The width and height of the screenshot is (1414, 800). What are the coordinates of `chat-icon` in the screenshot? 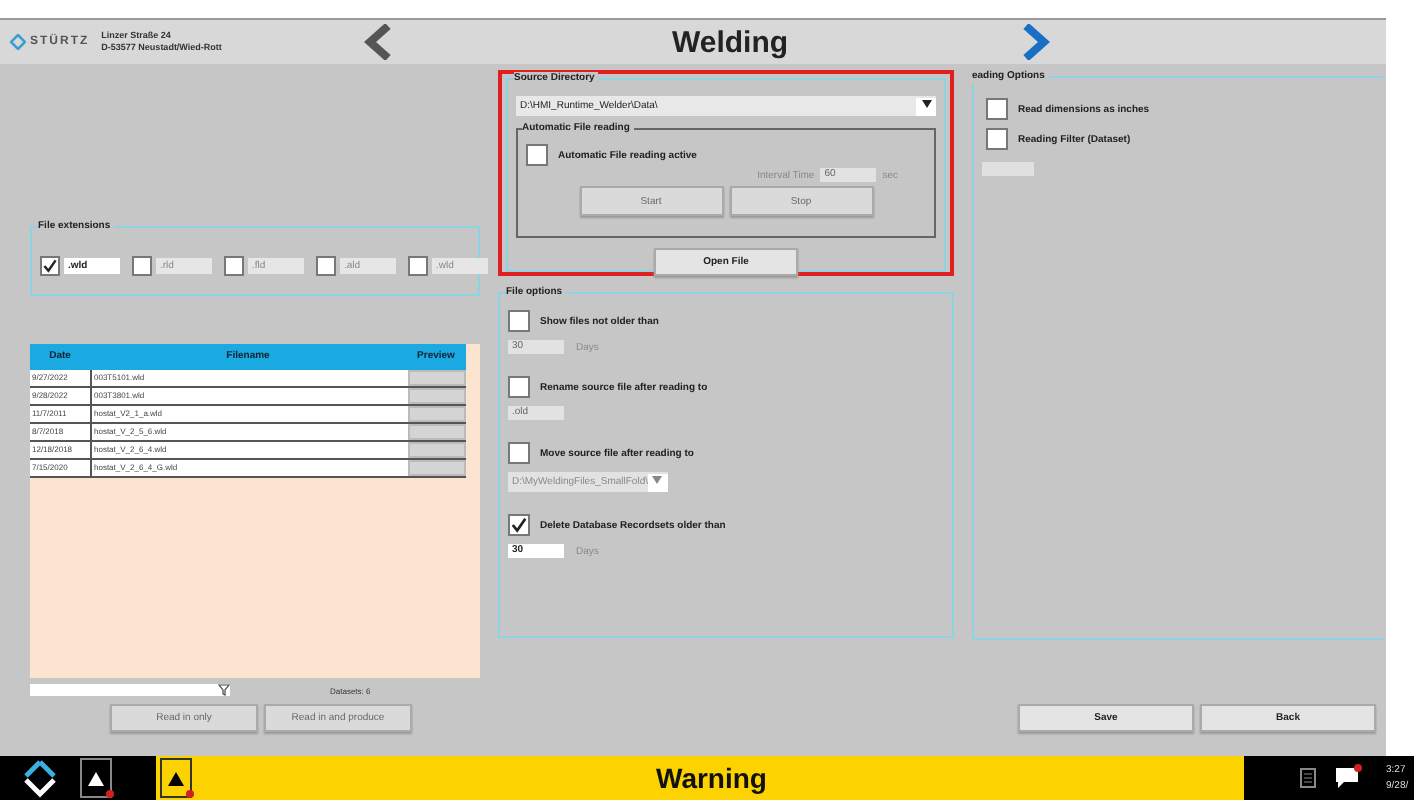 It's located at (1347, 778).